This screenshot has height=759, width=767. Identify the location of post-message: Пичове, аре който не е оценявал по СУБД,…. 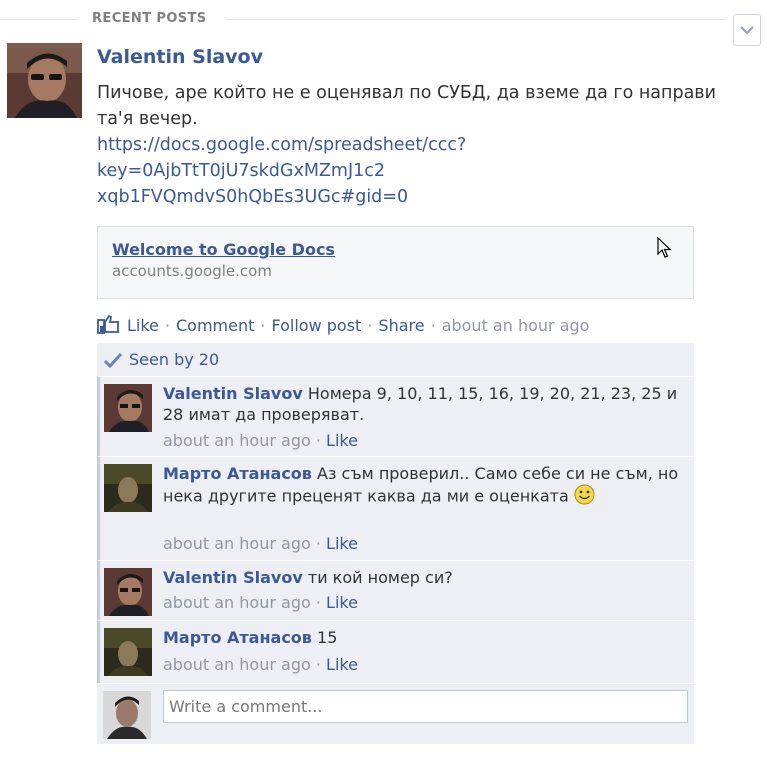
(406, 106).